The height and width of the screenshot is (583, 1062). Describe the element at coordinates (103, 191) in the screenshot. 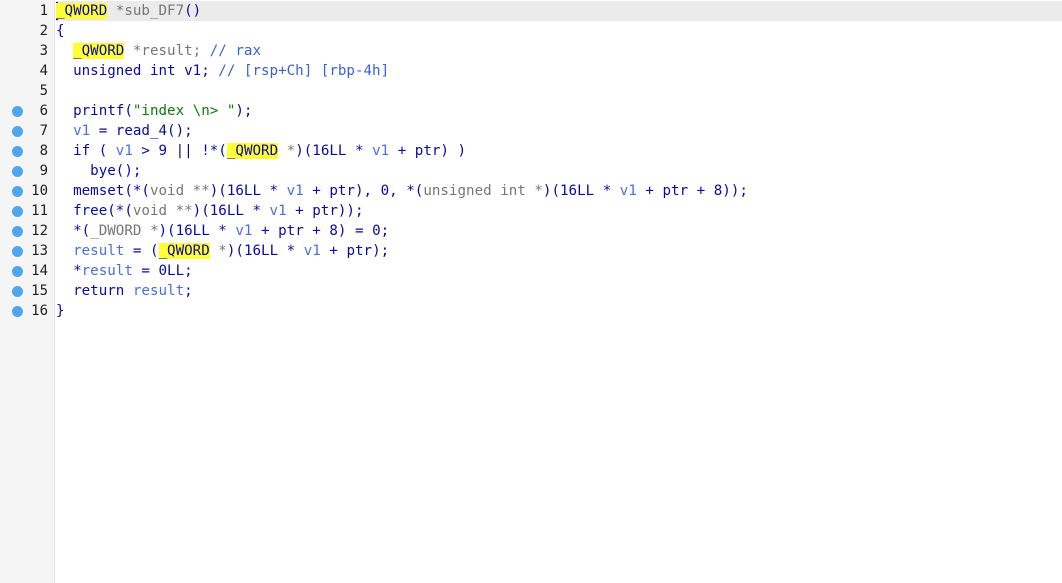

I see `code-token: memset(*(` at that location.